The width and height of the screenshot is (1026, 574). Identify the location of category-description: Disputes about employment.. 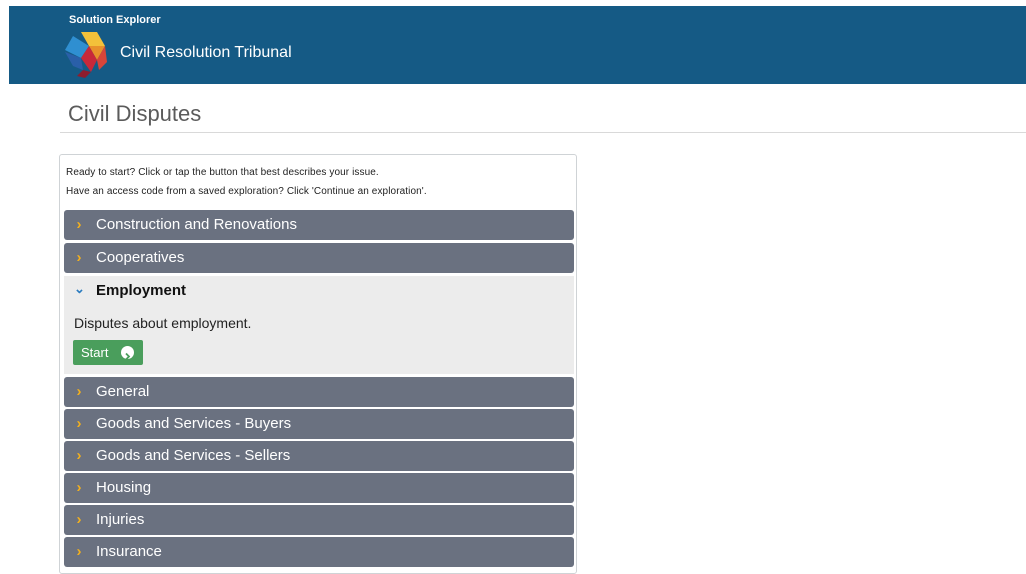
(163, 323).